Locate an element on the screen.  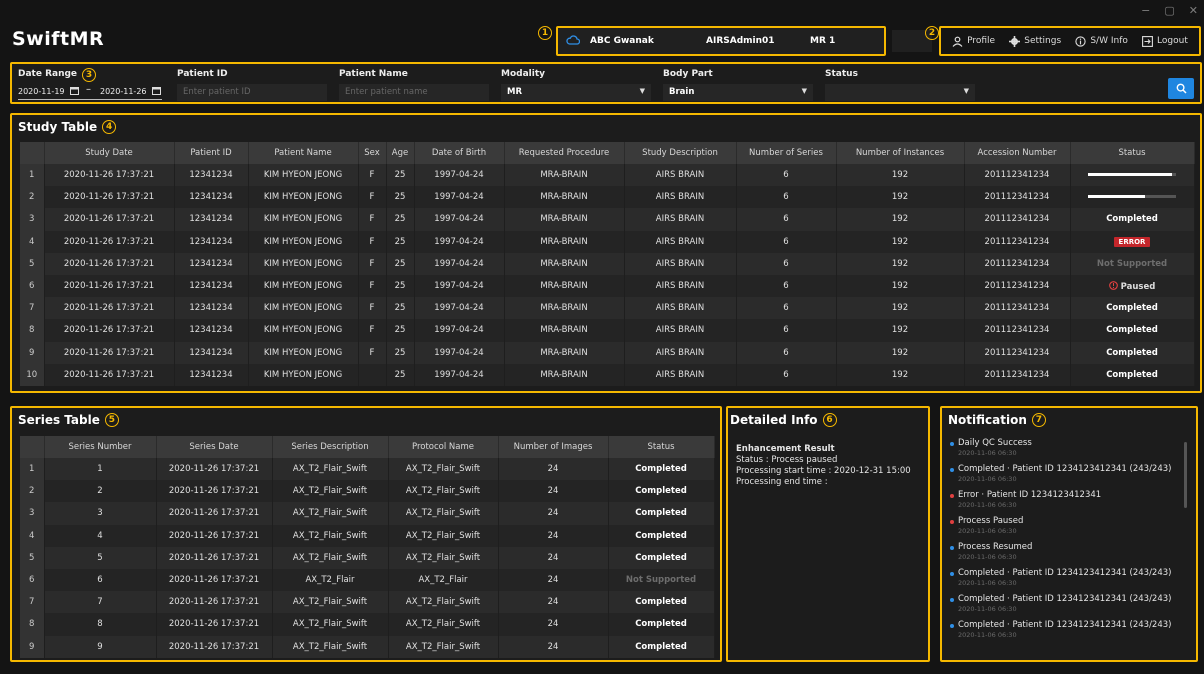
study-col-header: Accession Number is located at coordinates (1017, 153).